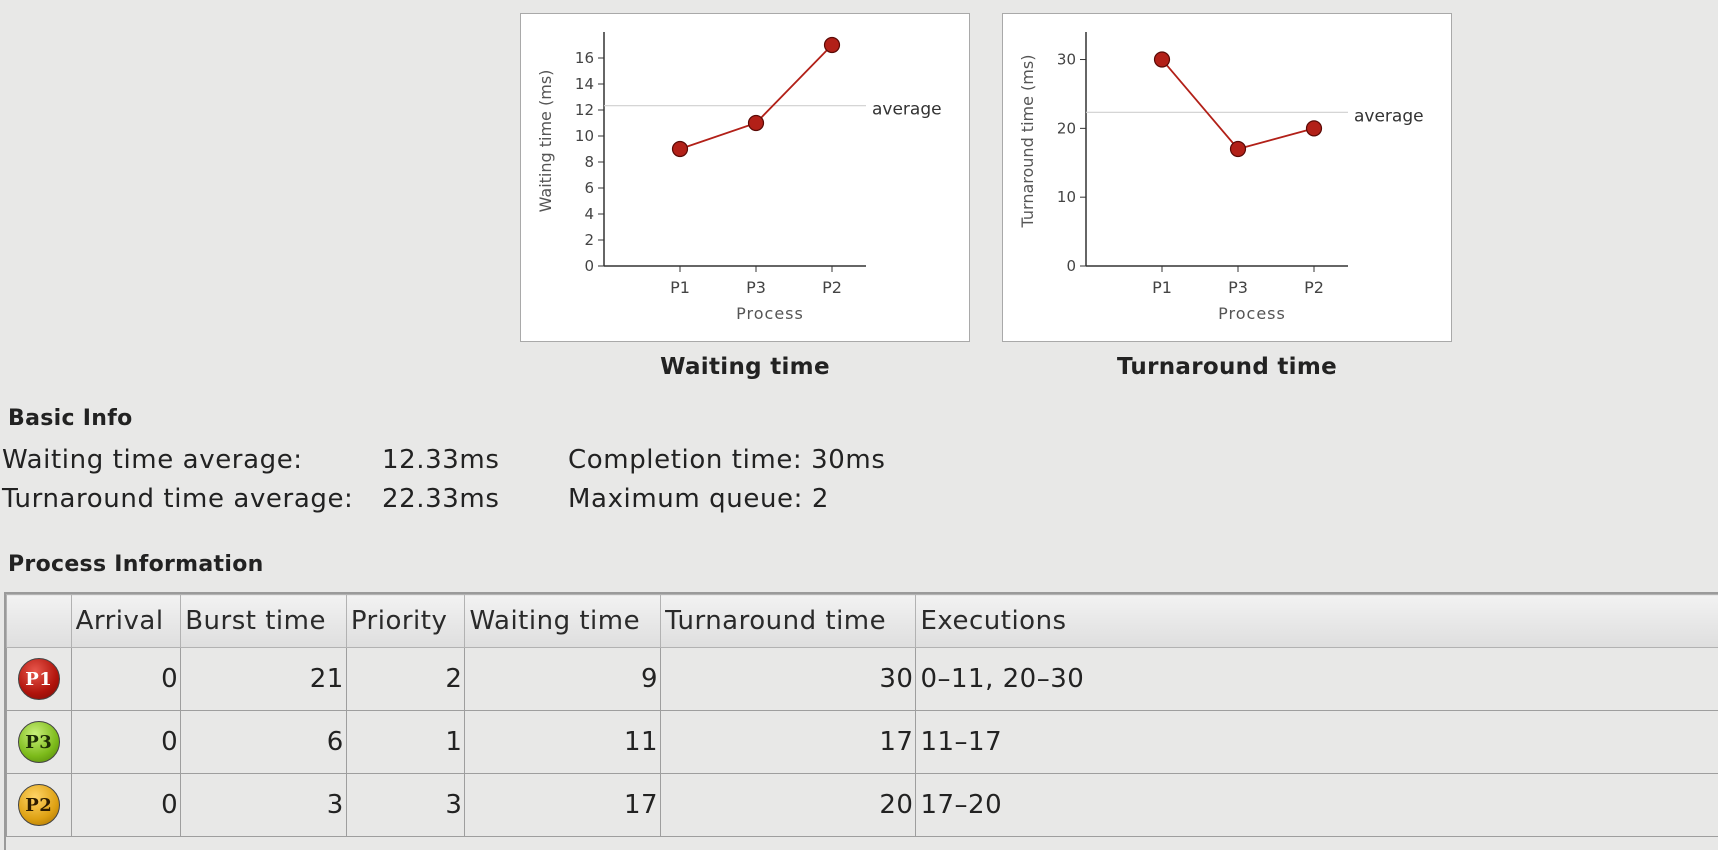  What do you see at coordinates (589, 240) in the screenshot?
I see `waiting-time-y-tick-label: 2` at bounding box center [589, 240].